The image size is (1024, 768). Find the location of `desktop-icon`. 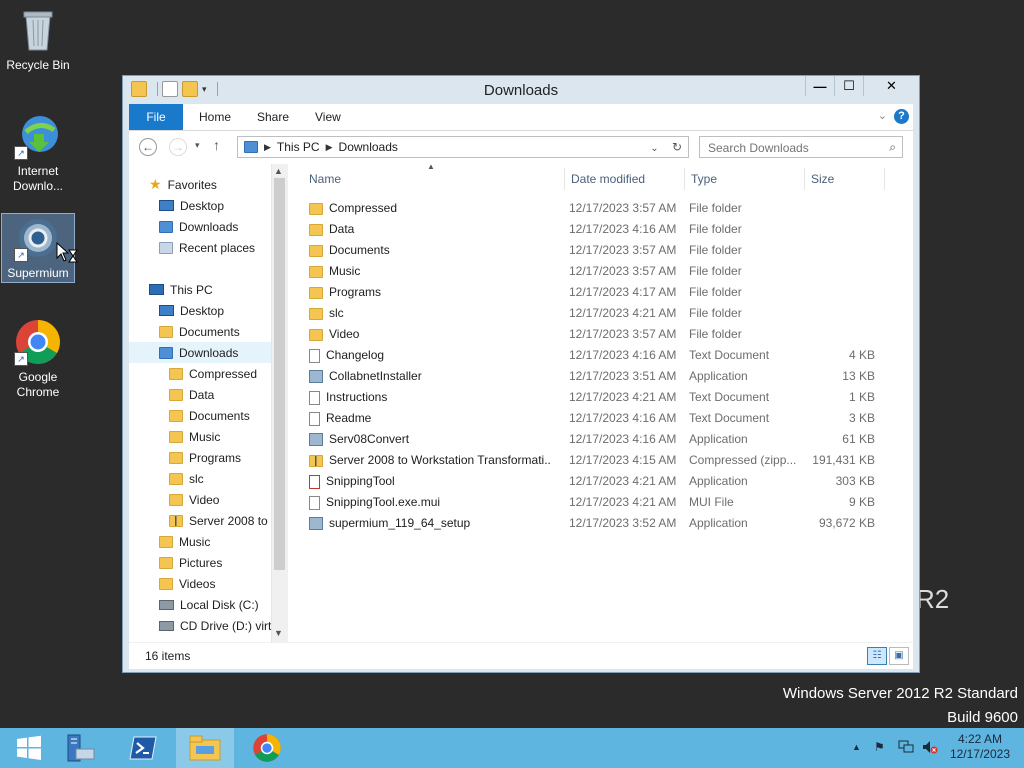

desktop-icon is located at coordinates (166, 205).